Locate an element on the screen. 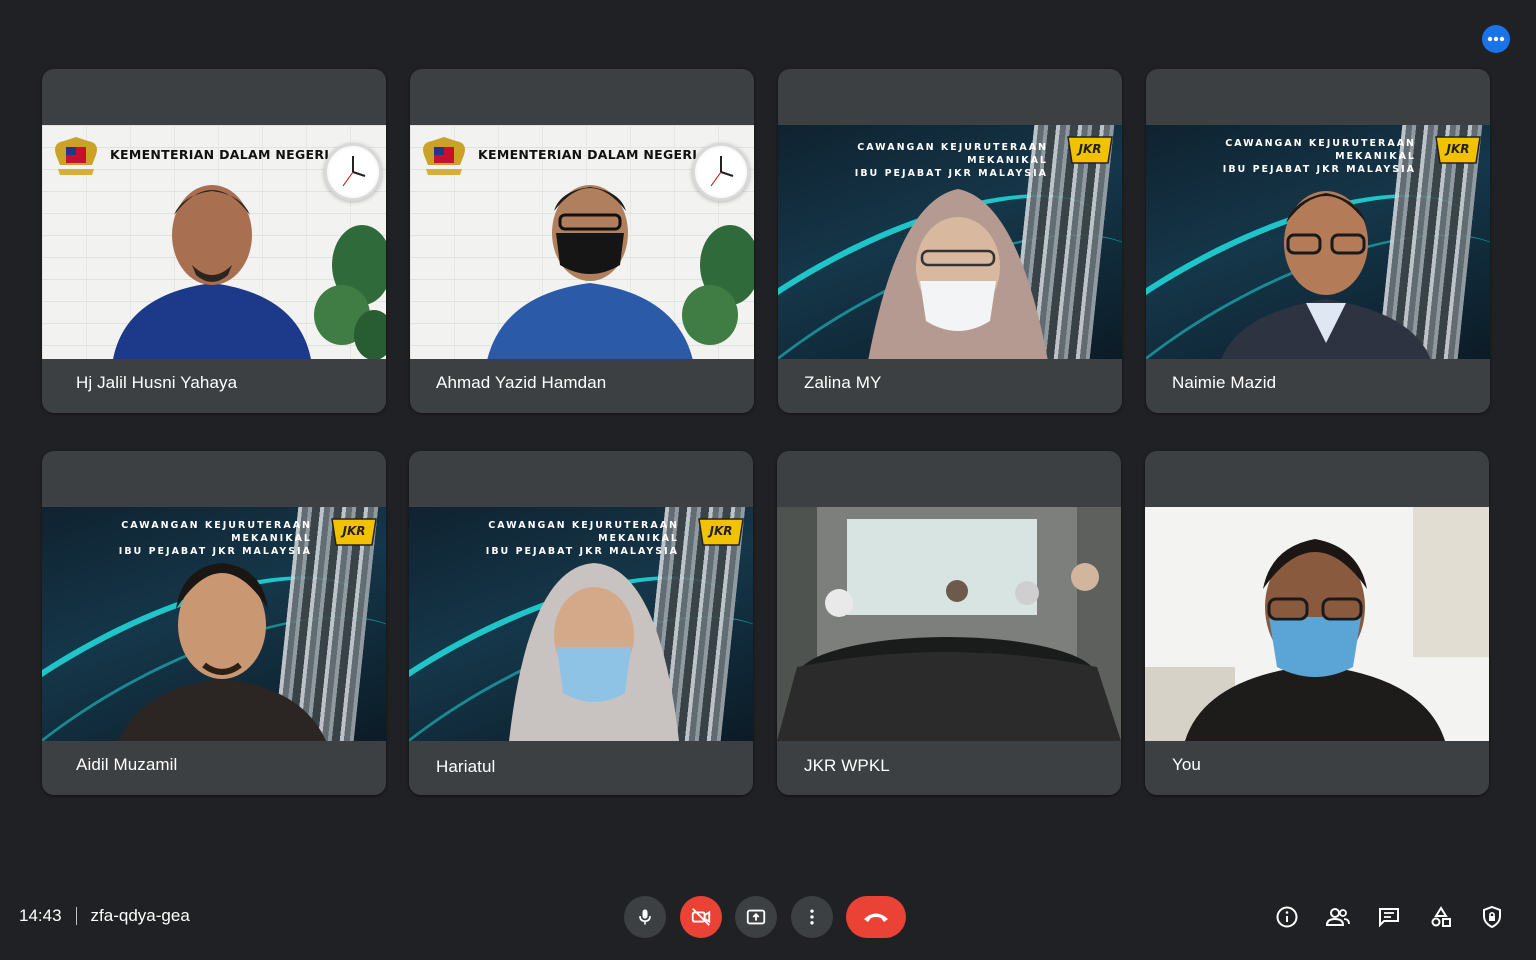 This screenshot has height=960, width=1536. participant-name: Hj Jalil Husni Yahaya is located at coordinates (157, 382).